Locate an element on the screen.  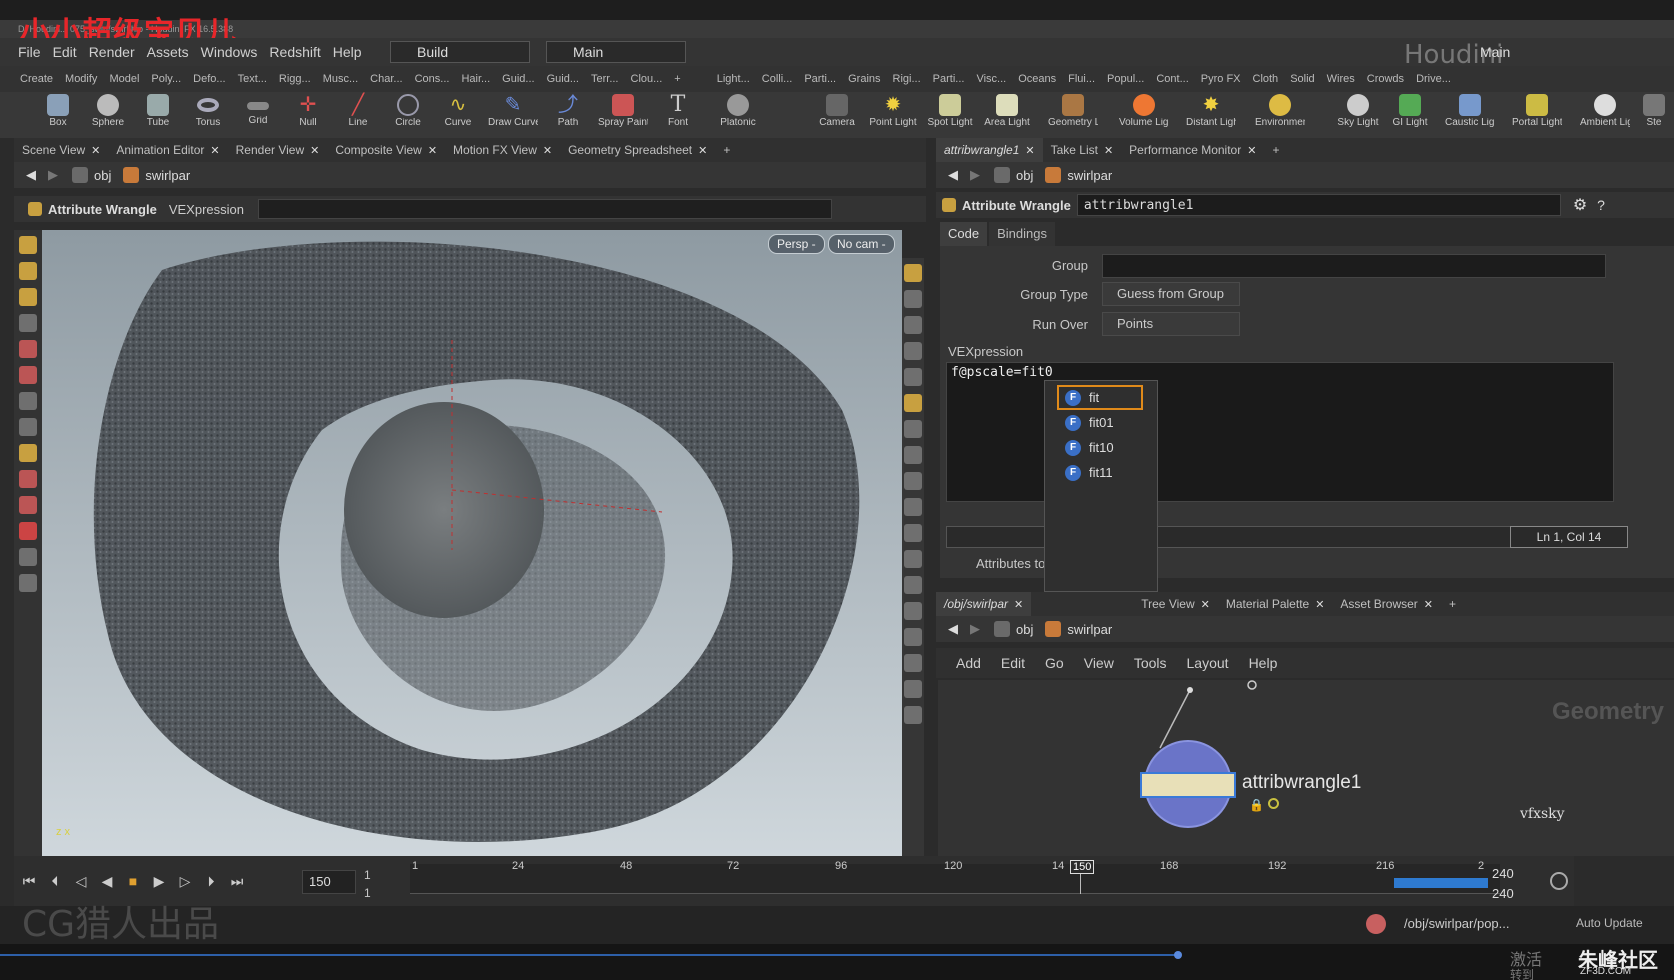
auto-update: Auto Update is located at coordinates (1609, 923).